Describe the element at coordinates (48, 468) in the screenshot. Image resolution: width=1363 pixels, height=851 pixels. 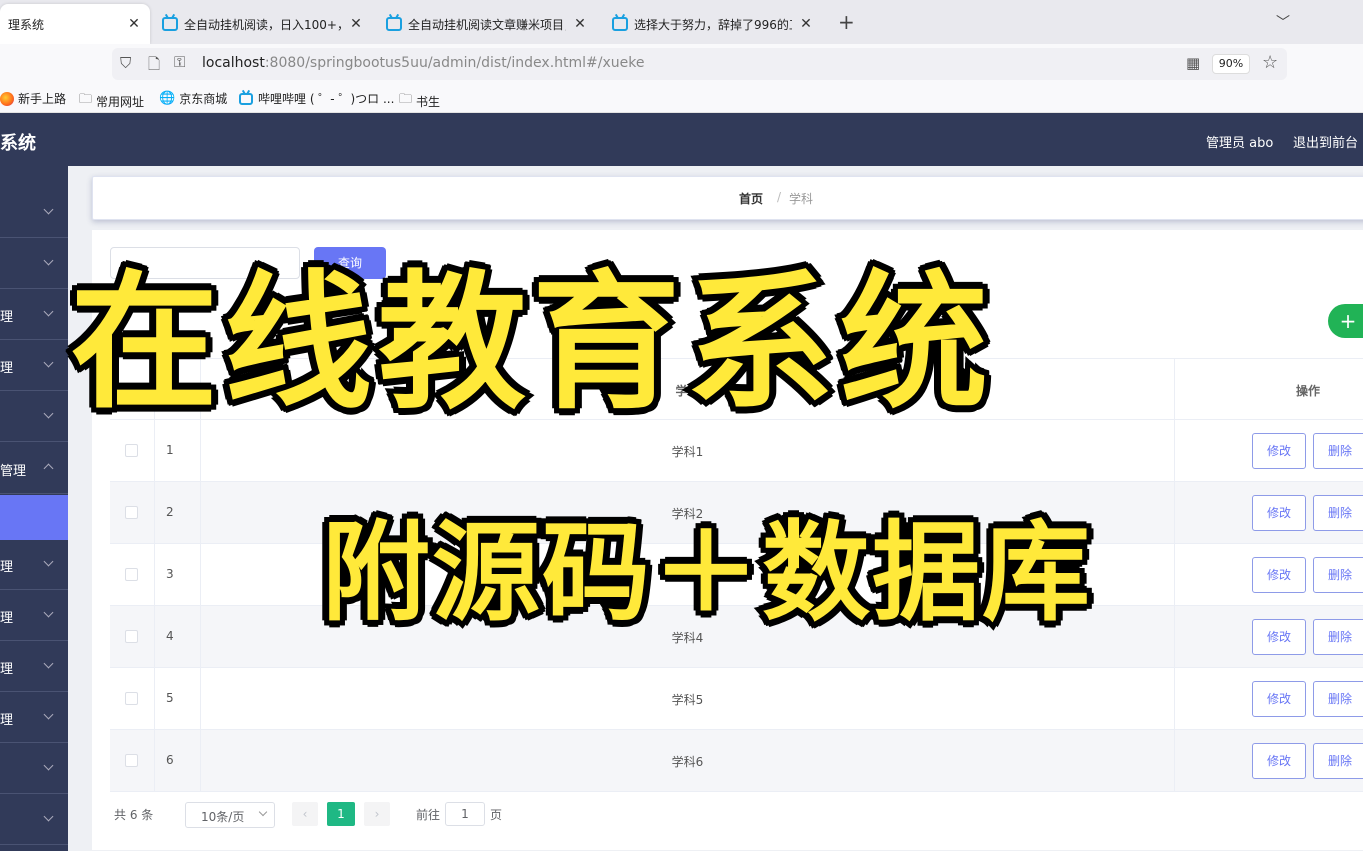
I see `chevron-up-icon` at that location.